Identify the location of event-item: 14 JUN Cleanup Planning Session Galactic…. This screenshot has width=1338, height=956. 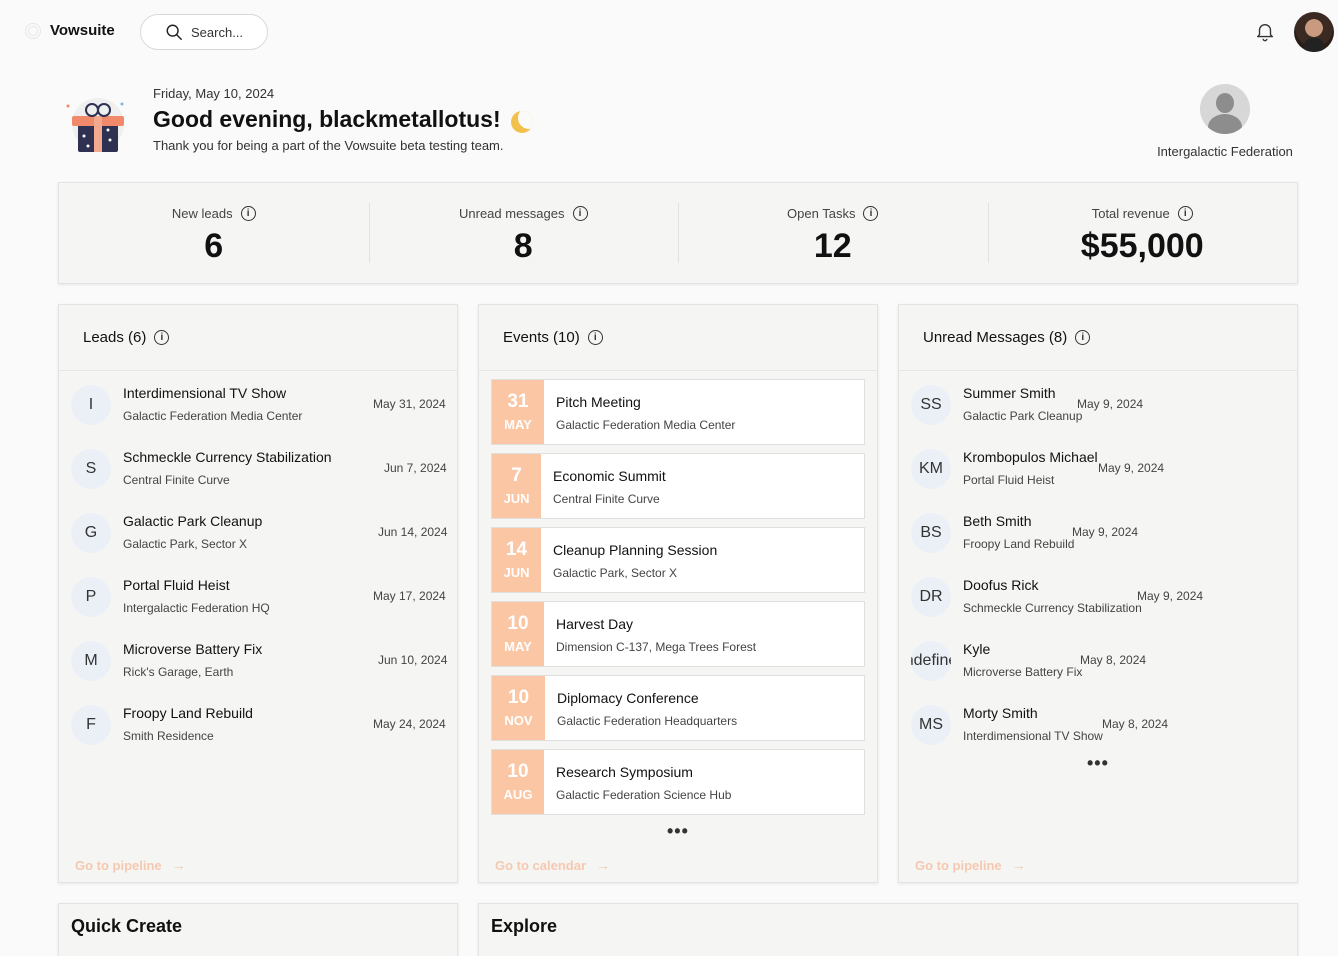
(678, 560).